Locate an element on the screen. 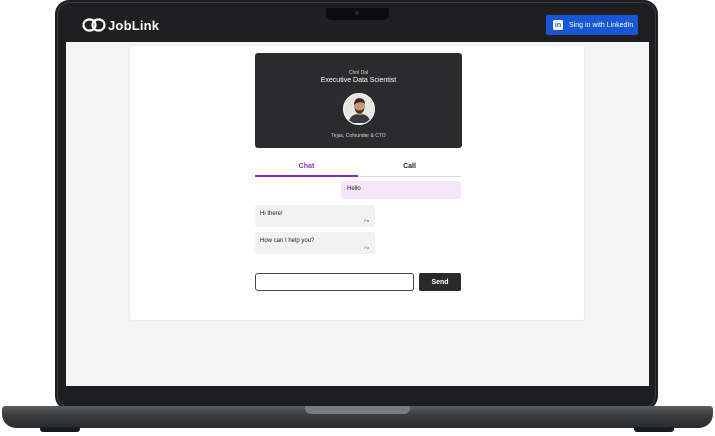  send-button: Send is located at coordinates (440, 282).